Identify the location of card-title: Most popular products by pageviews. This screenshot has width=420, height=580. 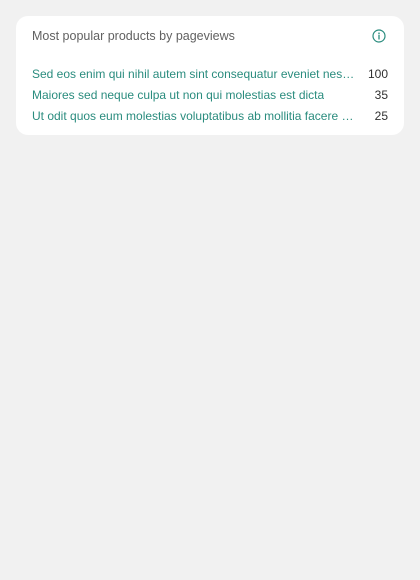
(133, 36).